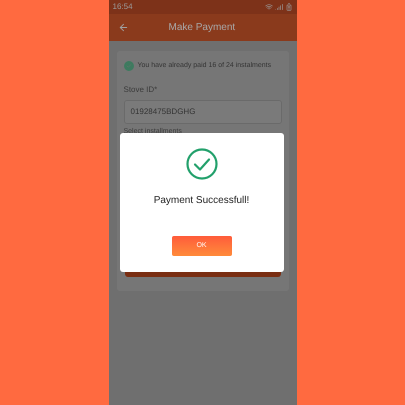 This screenshot has width=405, height=405. What do you see at coordinates (141, 90) in the screenshot?
I see `stove-id-label: Stove ID*` at bounding box center [141, 90].